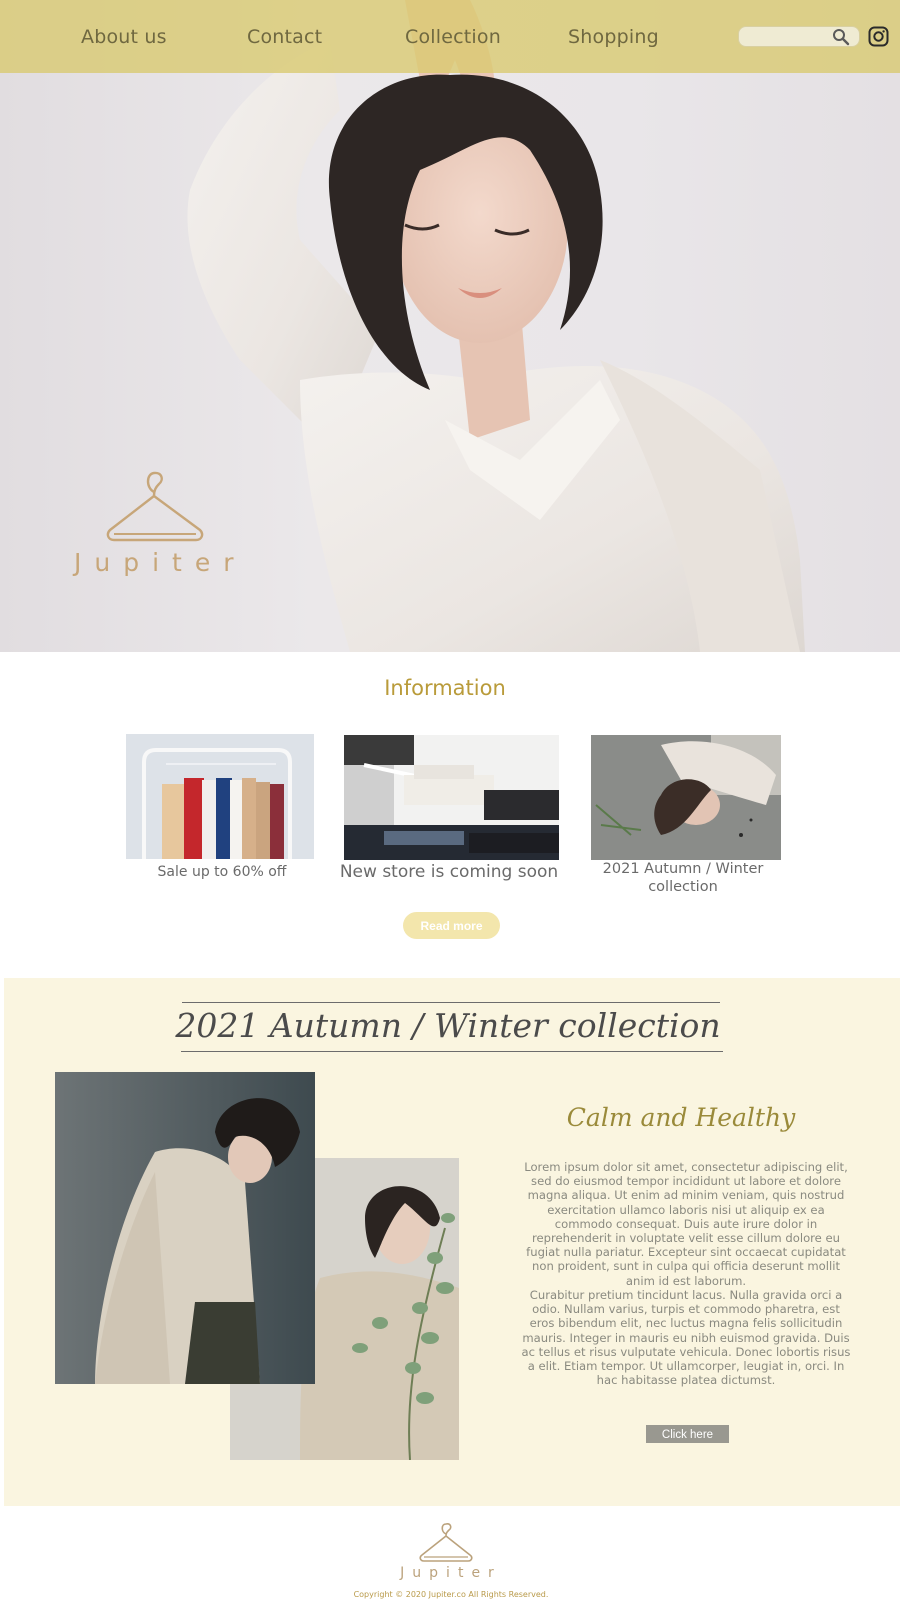 The image size is (900, 1607). I want to click on lying-woman-image, so click(686, 797).